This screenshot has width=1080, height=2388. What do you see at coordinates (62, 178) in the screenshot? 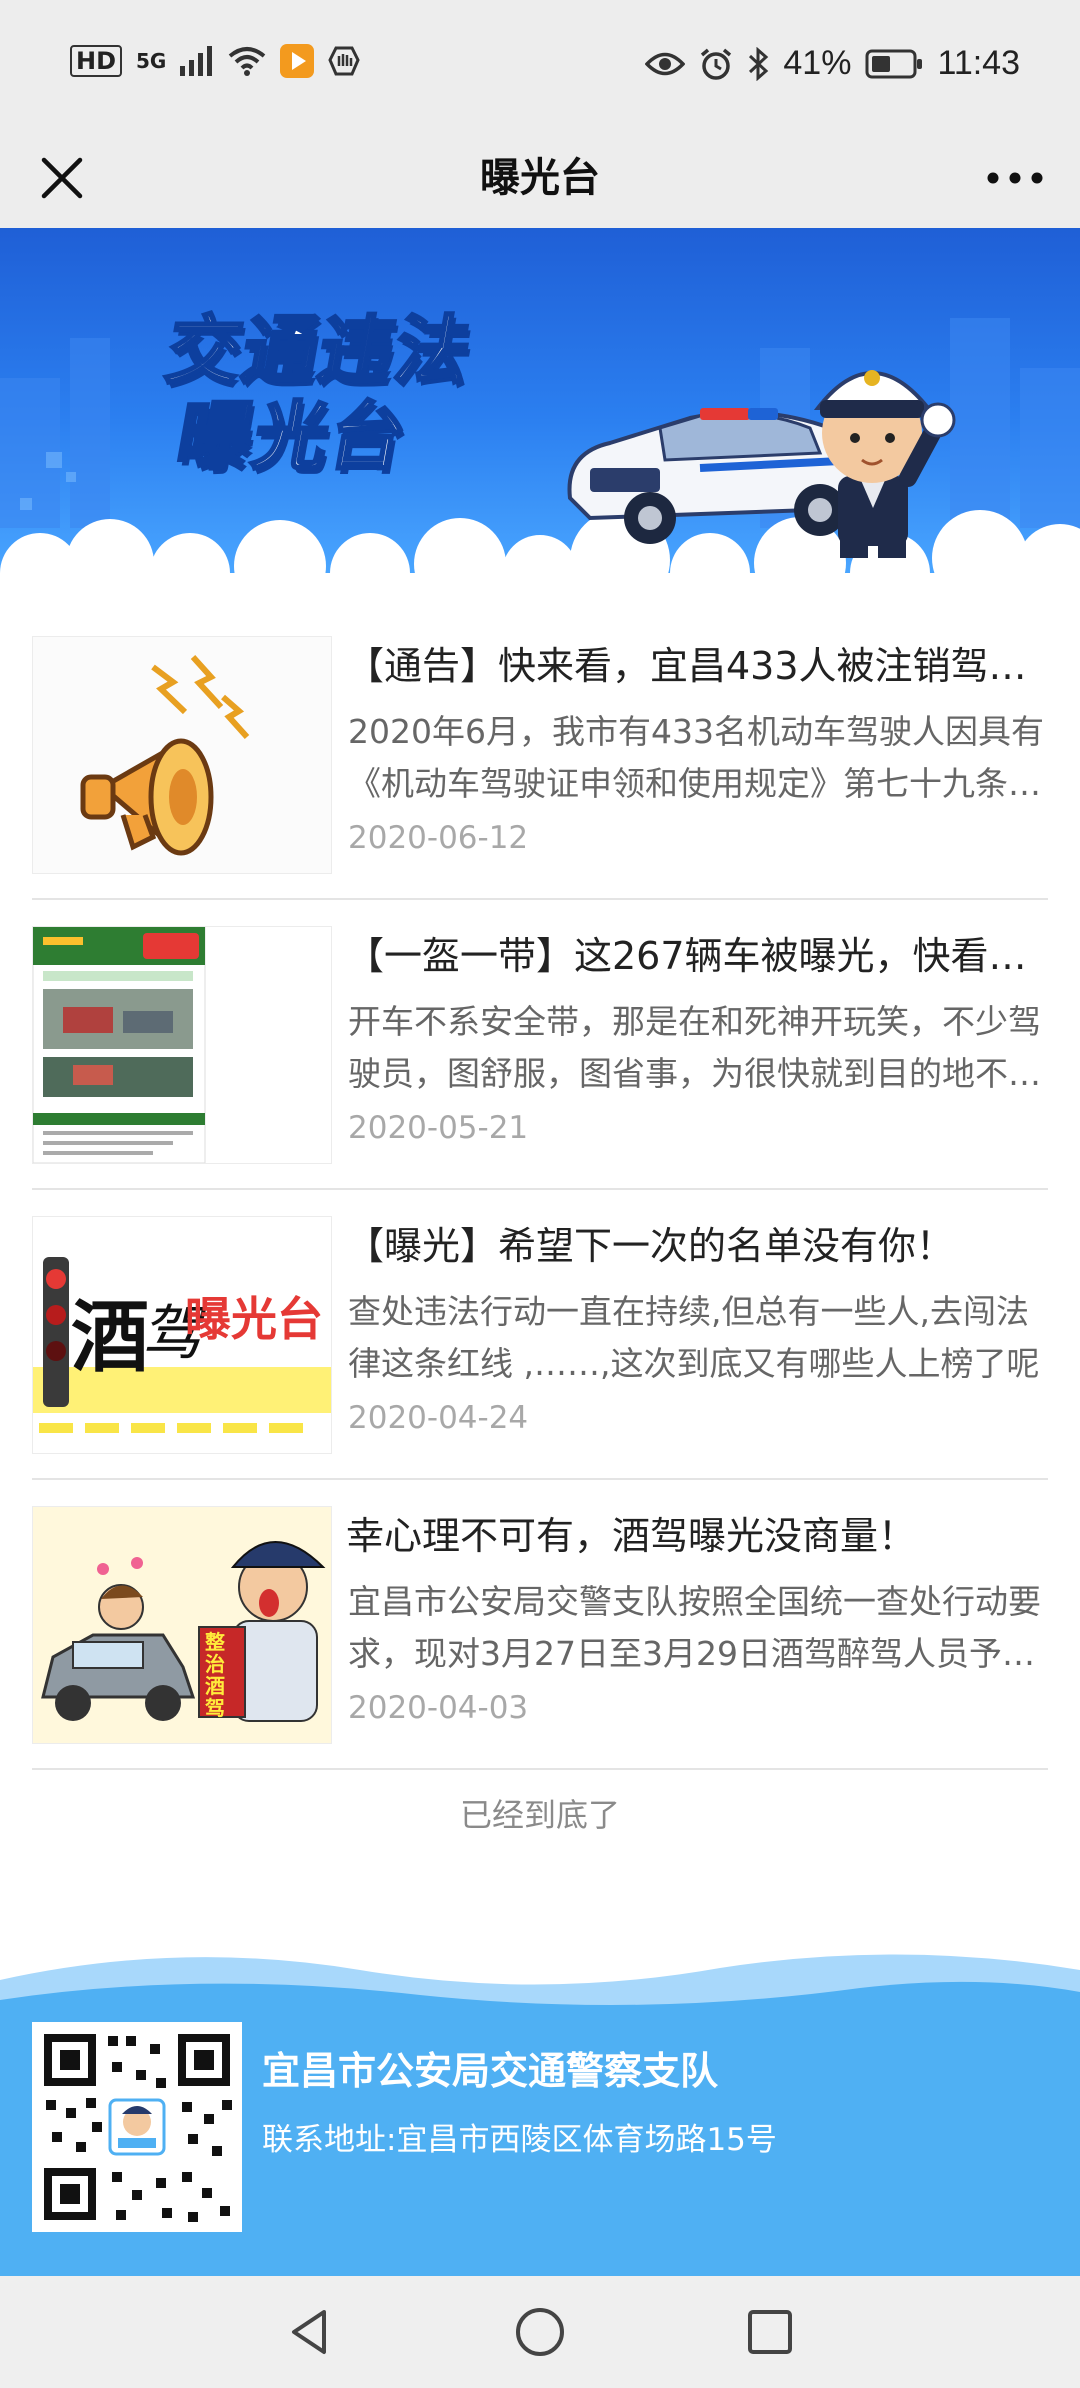
I see `close-icon` at bounding box center [62, 178].